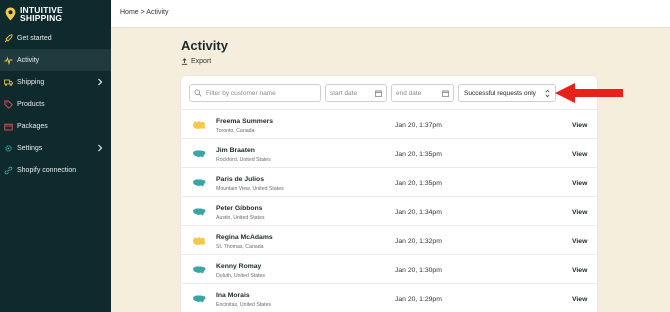 The height and width of the screenshot is (312, 670). What do you see at coordinates (500, 93) in the screenshot?
I see `status-filter-value: Successful requests only` at bounding box center [500, 93].